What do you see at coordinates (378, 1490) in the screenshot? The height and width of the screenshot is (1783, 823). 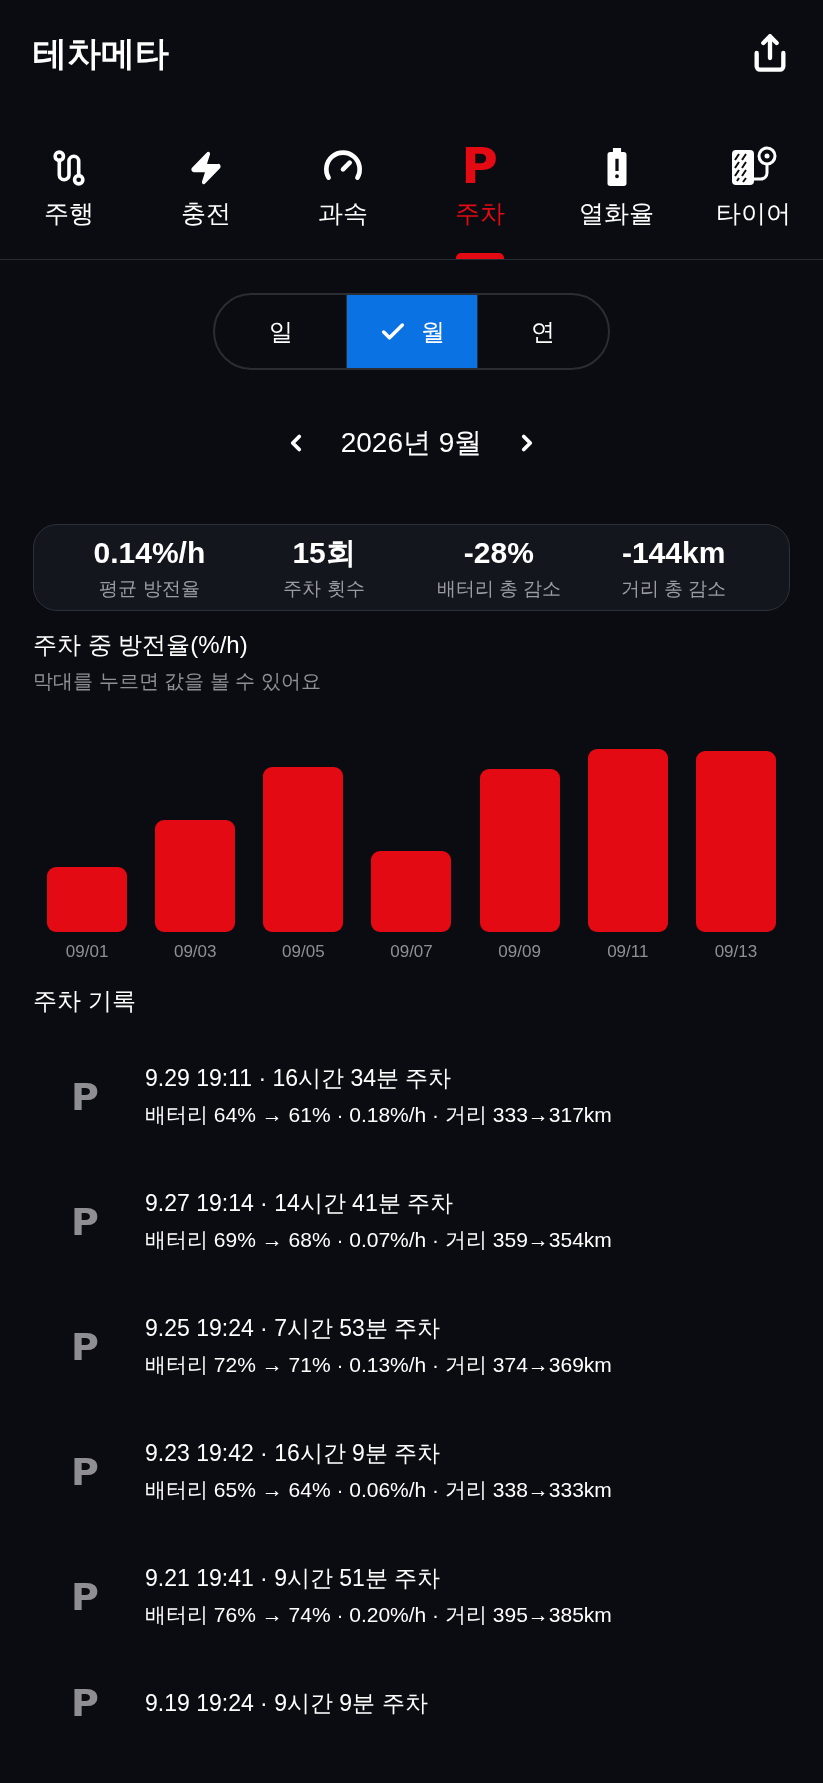 I see `record-detail: 배터리 65% → 64% · 0.06%/h · 거리 338→333km` at bounding box center [378, 1490].